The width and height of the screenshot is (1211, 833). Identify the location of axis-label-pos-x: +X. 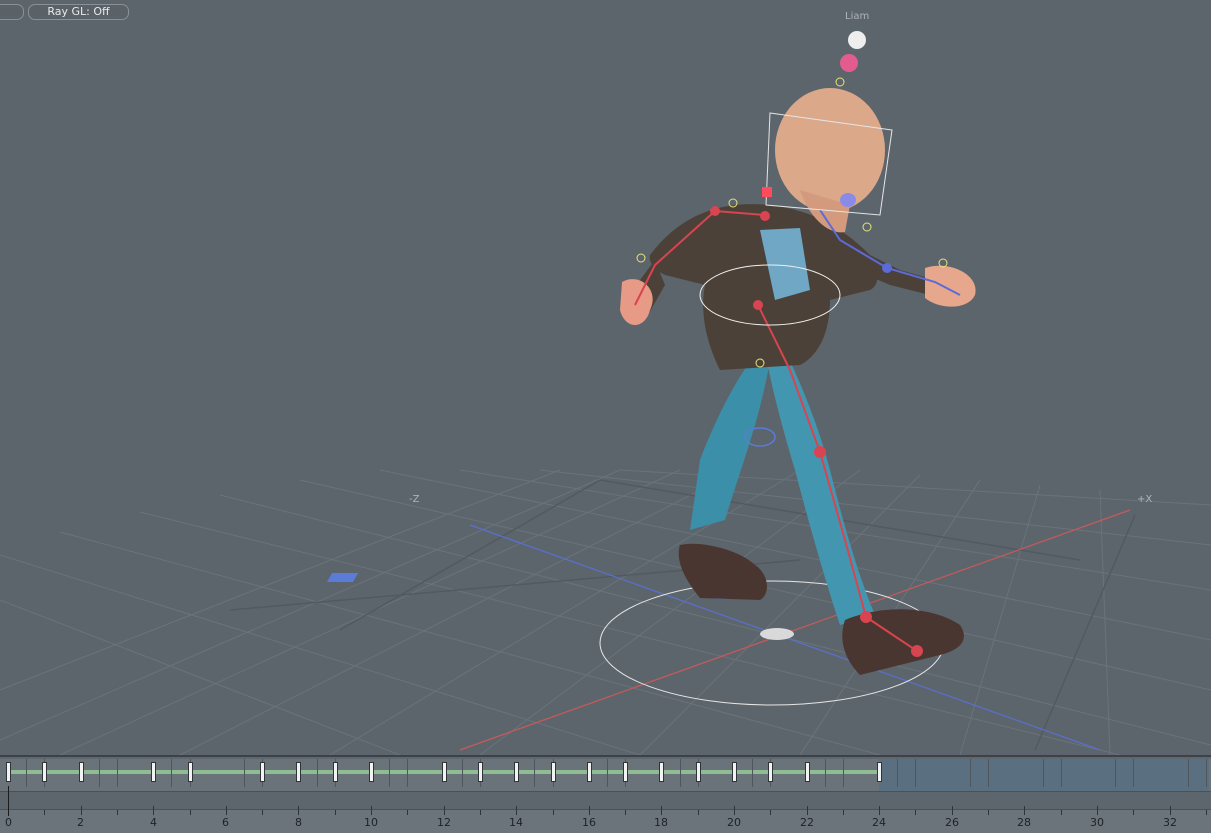
(1145, 499).